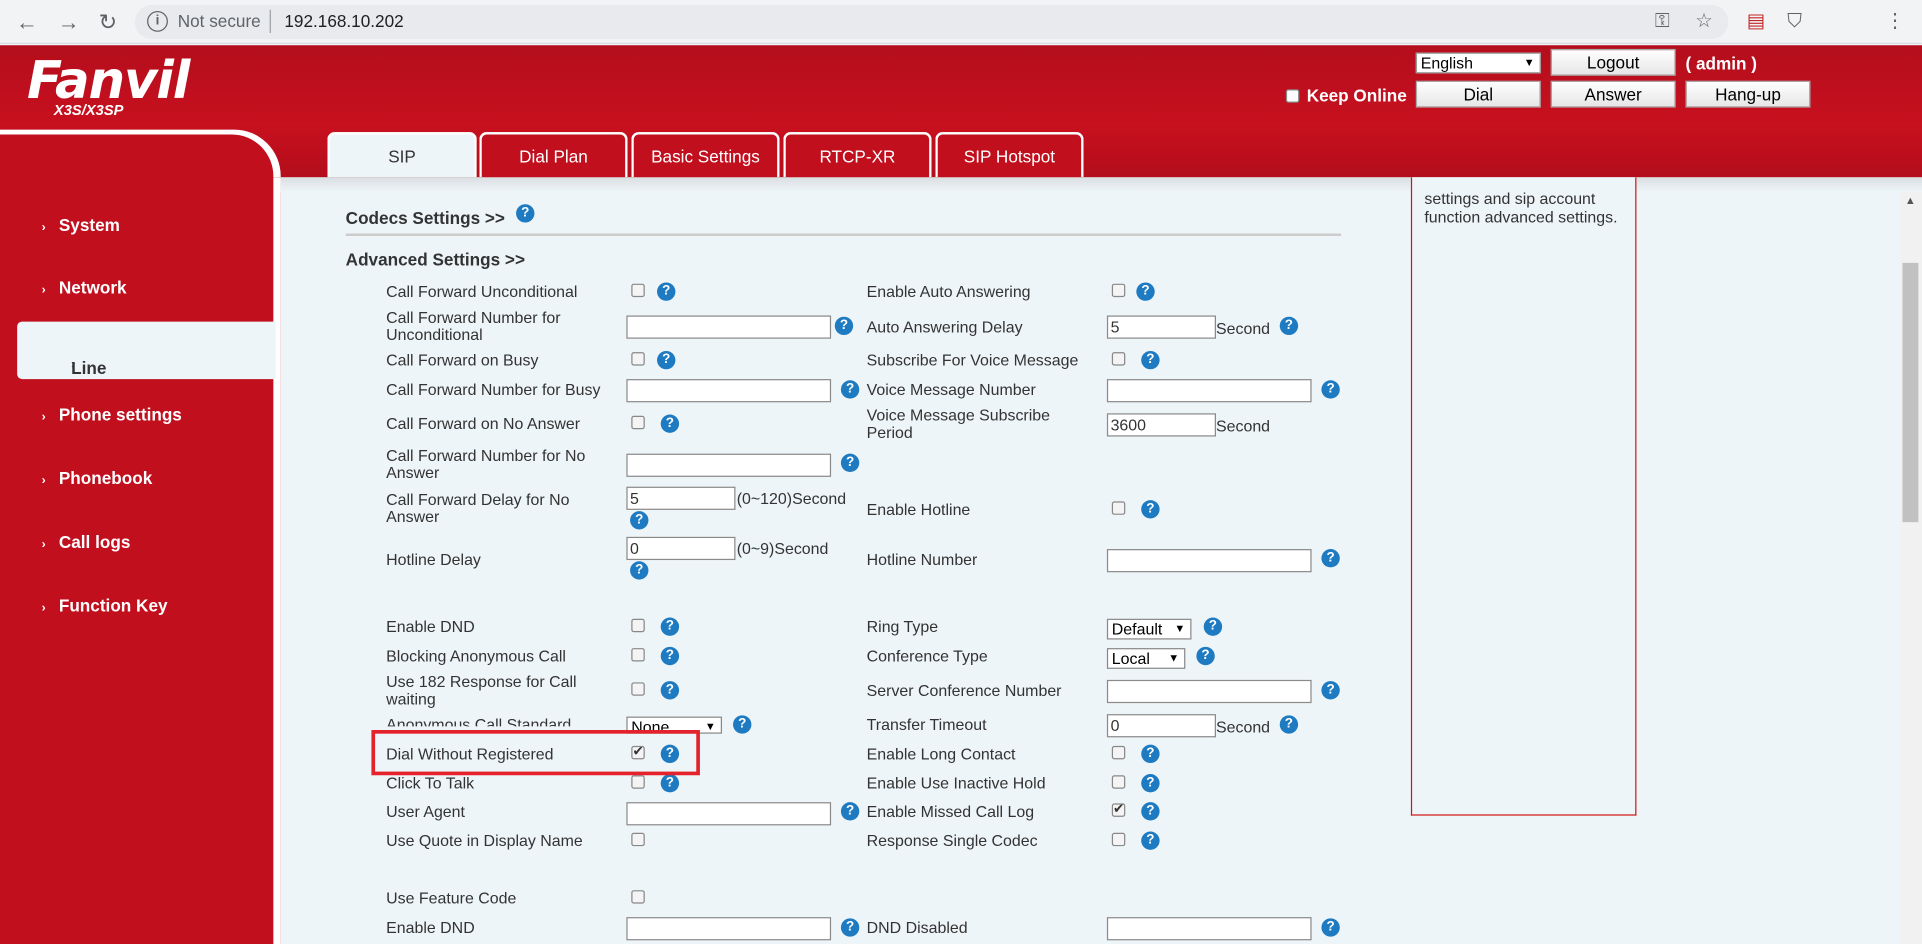 The image size is (1922, 944). I want to click on hangup-button: Hang-up, so click(1748, 94).